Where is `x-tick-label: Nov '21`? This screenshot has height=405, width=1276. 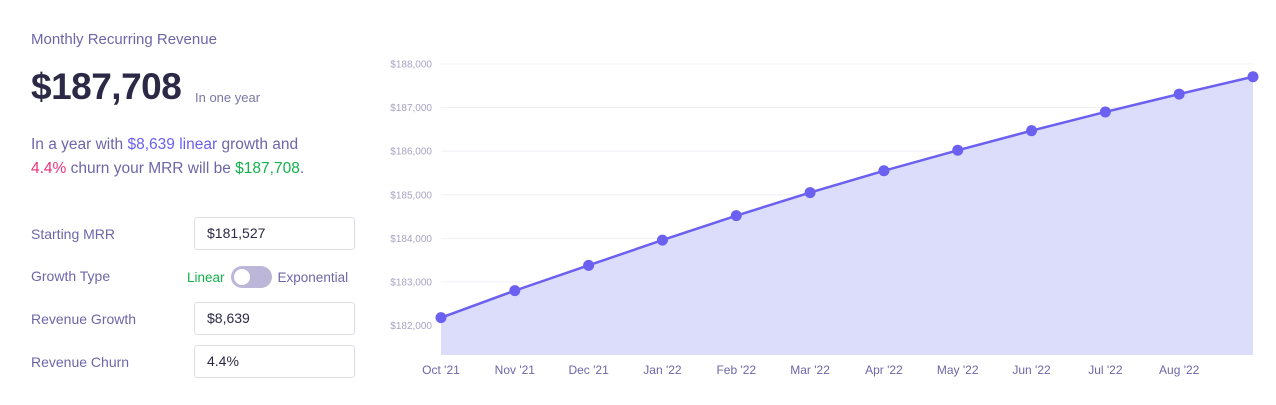
x-tick-label: Nov '21 is located at coordinates (515, 370).